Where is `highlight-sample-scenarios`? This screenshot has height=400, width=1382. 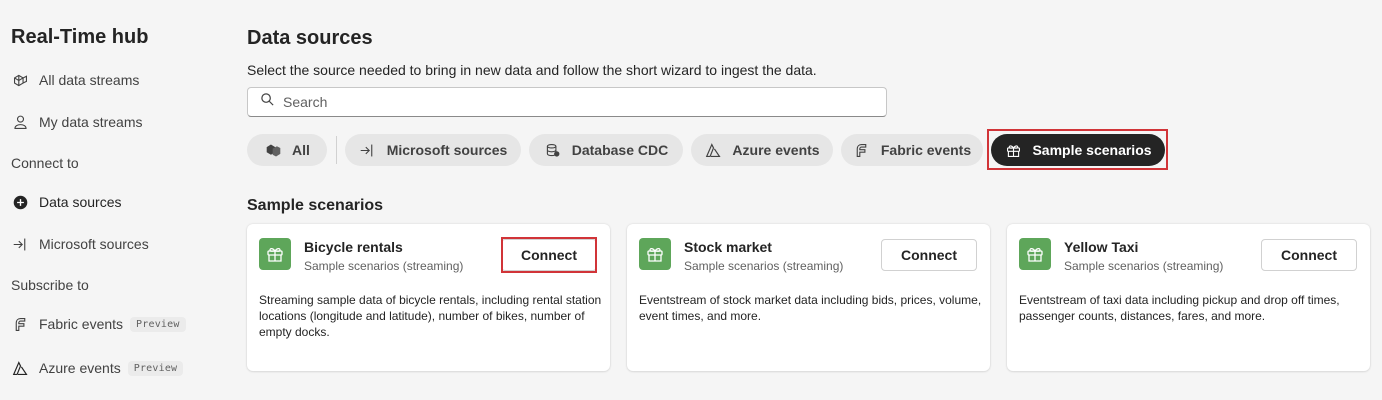
highlight-sample-scenarios is located at coordinates (1077, 149).